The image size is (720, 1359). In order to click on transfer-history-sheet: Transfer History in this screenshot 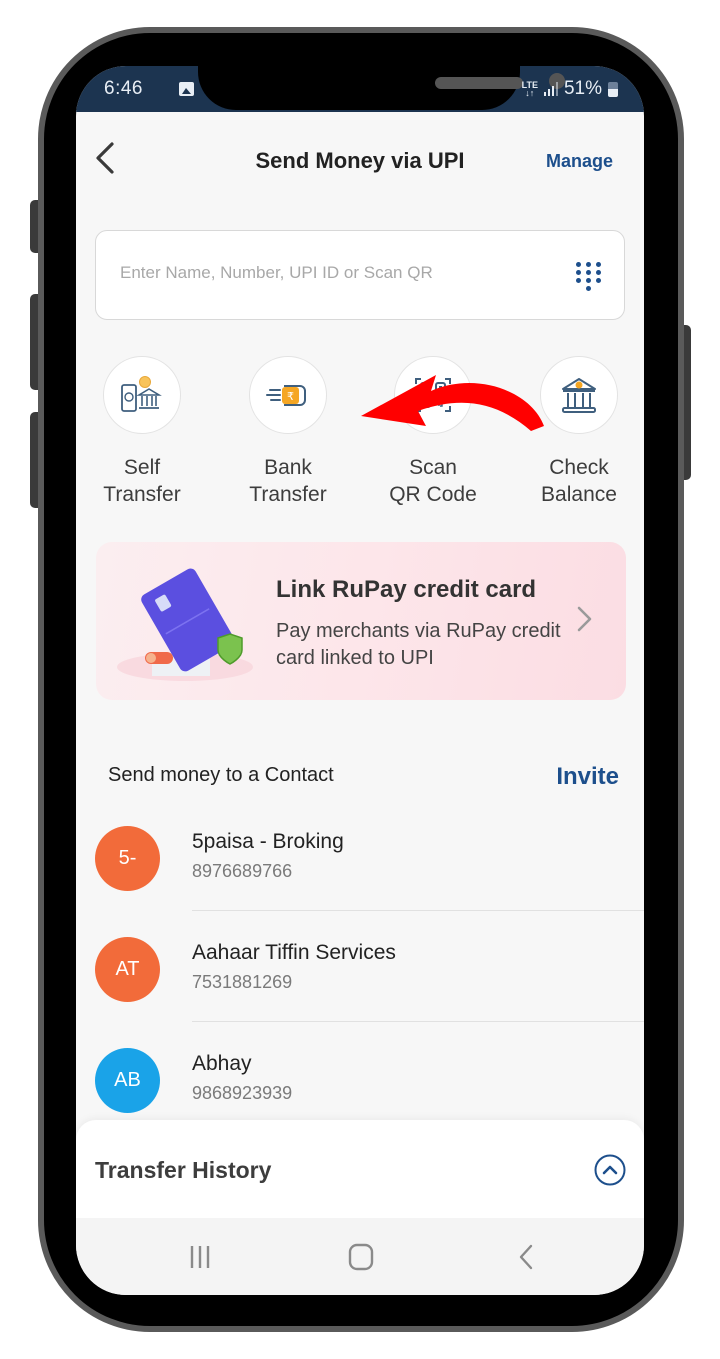, I will do `click(360, 1170)`.